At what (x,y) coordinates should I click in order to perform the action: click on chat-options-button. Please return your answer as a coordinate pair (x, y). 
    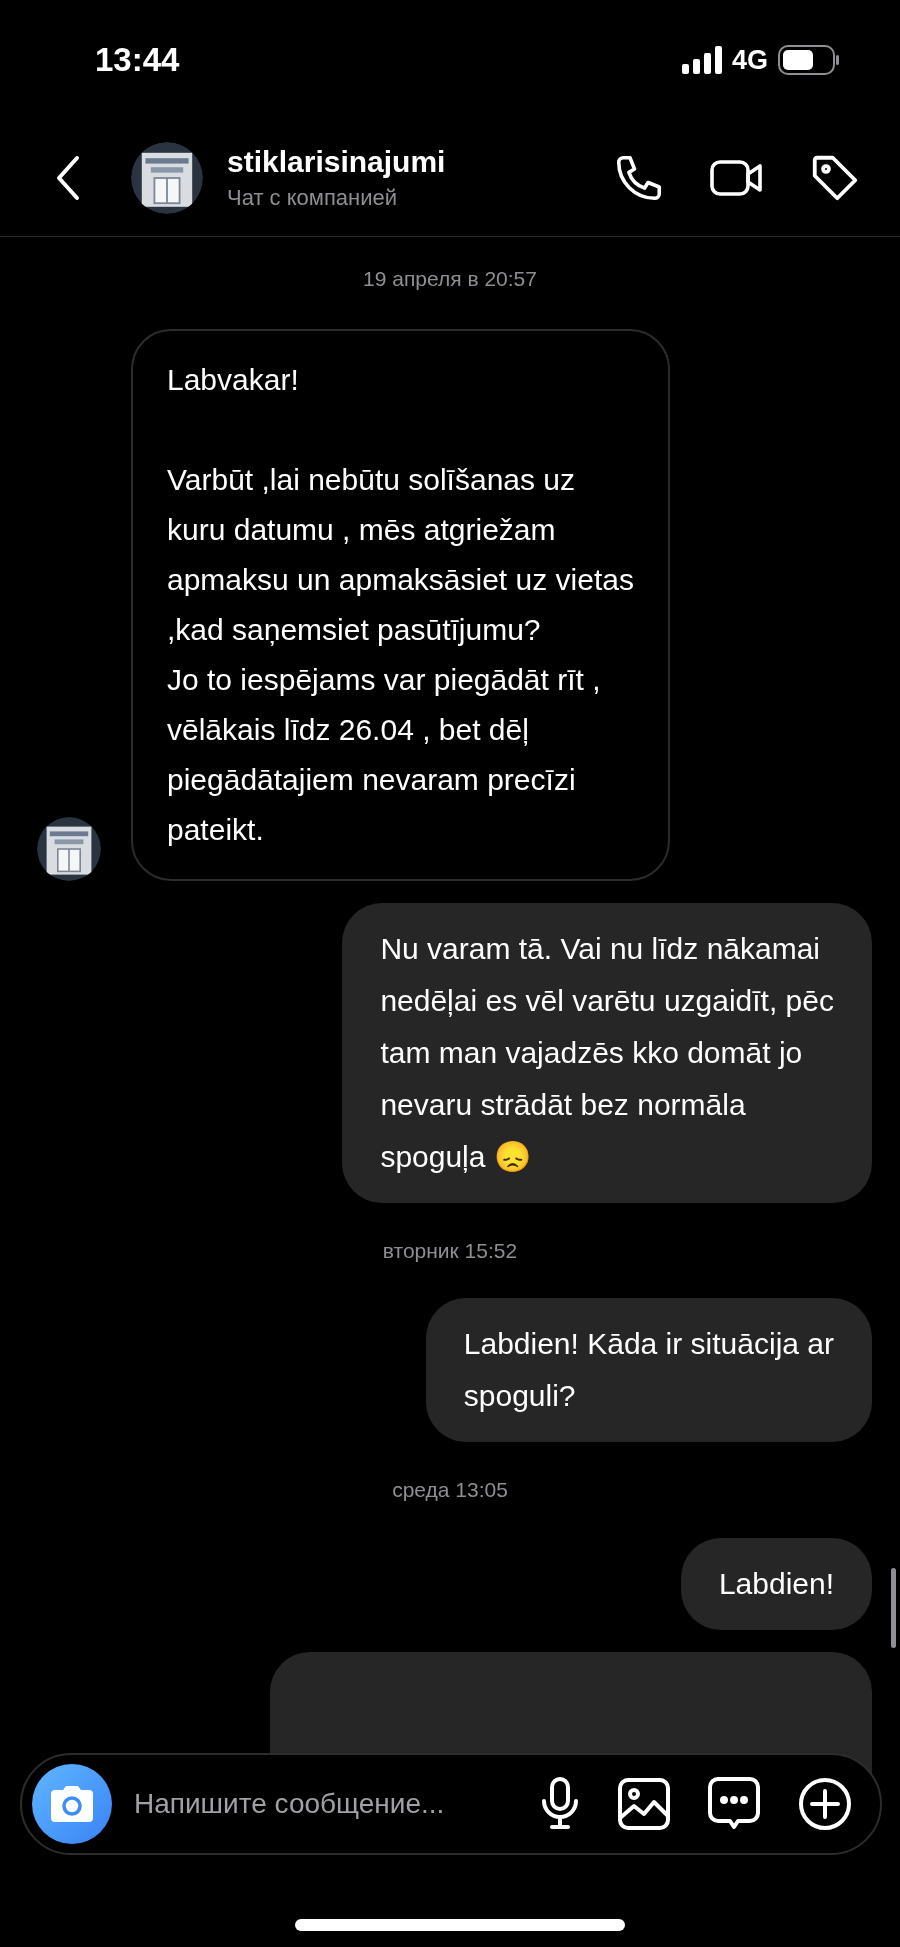
    Looking at the image, I should click on (734, 1804).